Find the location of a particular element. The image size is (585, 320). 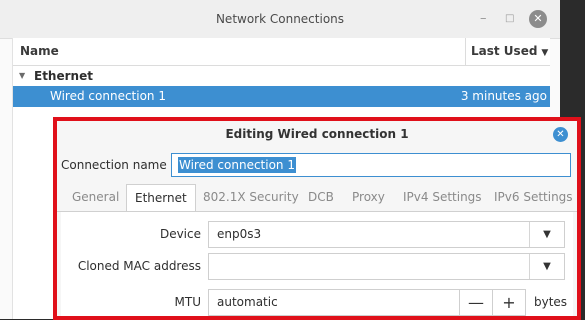

device-value: enp0s3 is located at coordinates (239, 234).